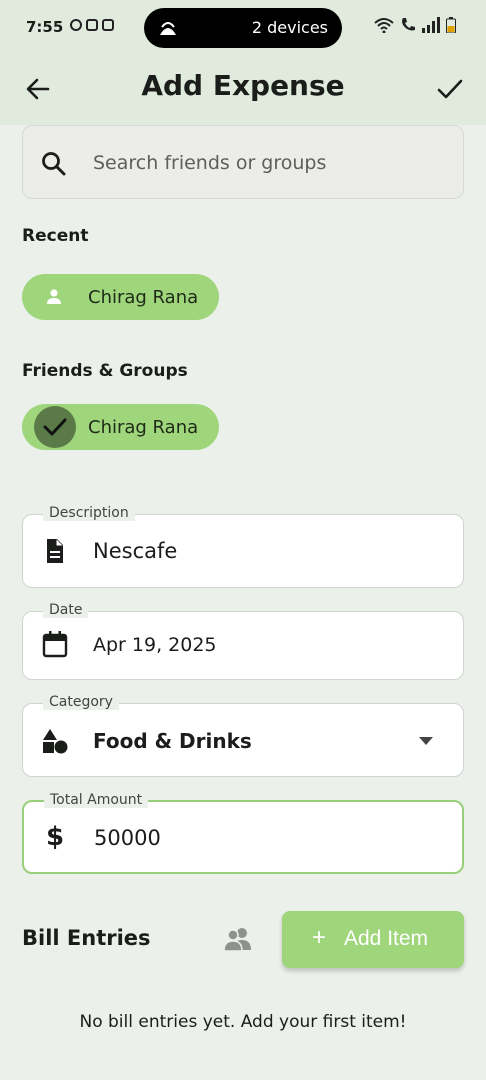  Describe the element at coordinates (143, 297) in the screenshot. I see `recent-chip-label: Chirag Rana` at that location.